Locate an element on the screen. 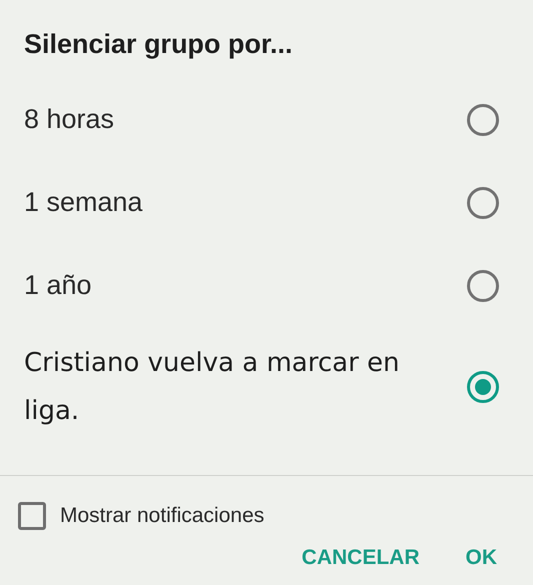 This screenshot has width=533, height=585. radio-option: 1 año is located at coordinates (266, 285).